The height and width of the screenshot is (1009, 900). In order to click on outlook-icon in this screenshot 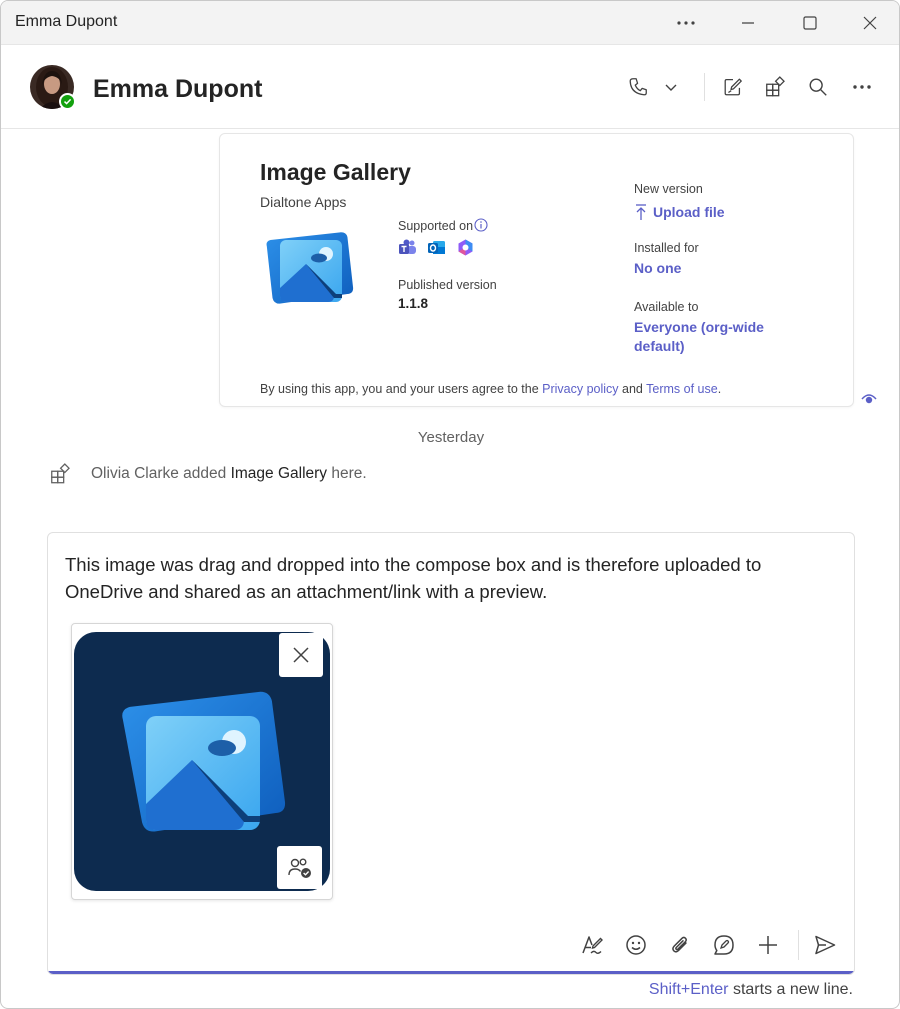, I will do `click(436, 247)`.